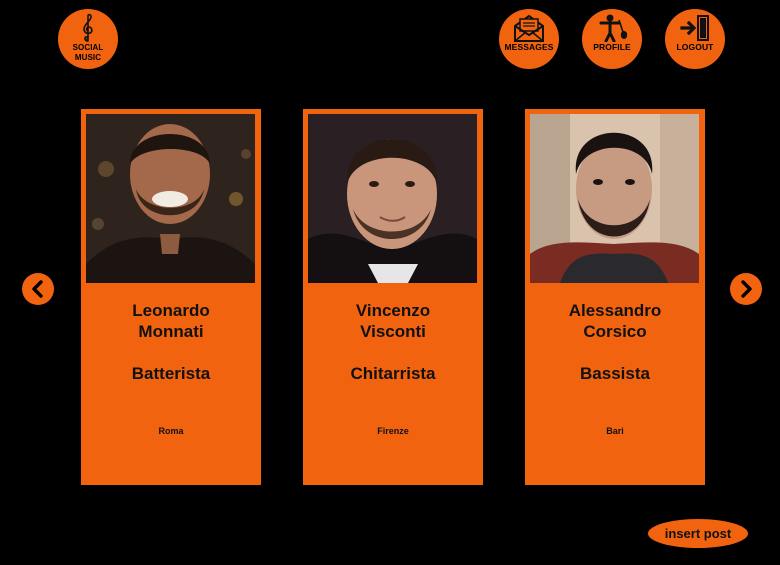 This screenshot has height=565, width=780. I want to click on first-name: Alessandro, so click(615, 310).